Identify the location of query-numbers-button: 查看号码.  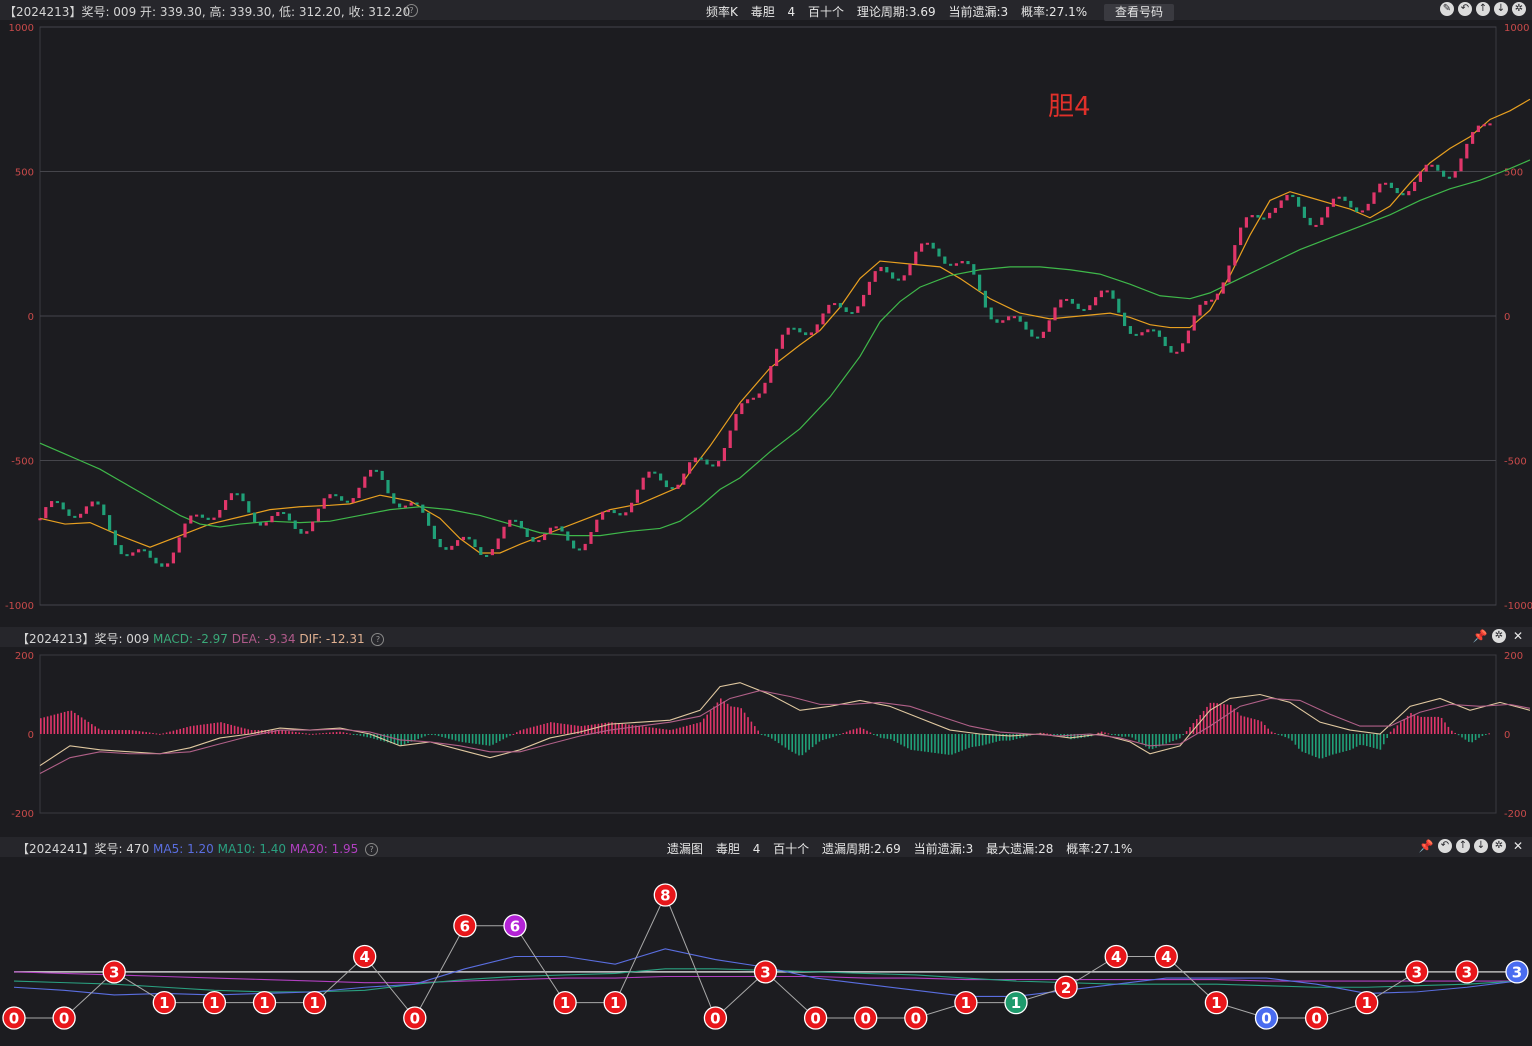
(1138, 12).